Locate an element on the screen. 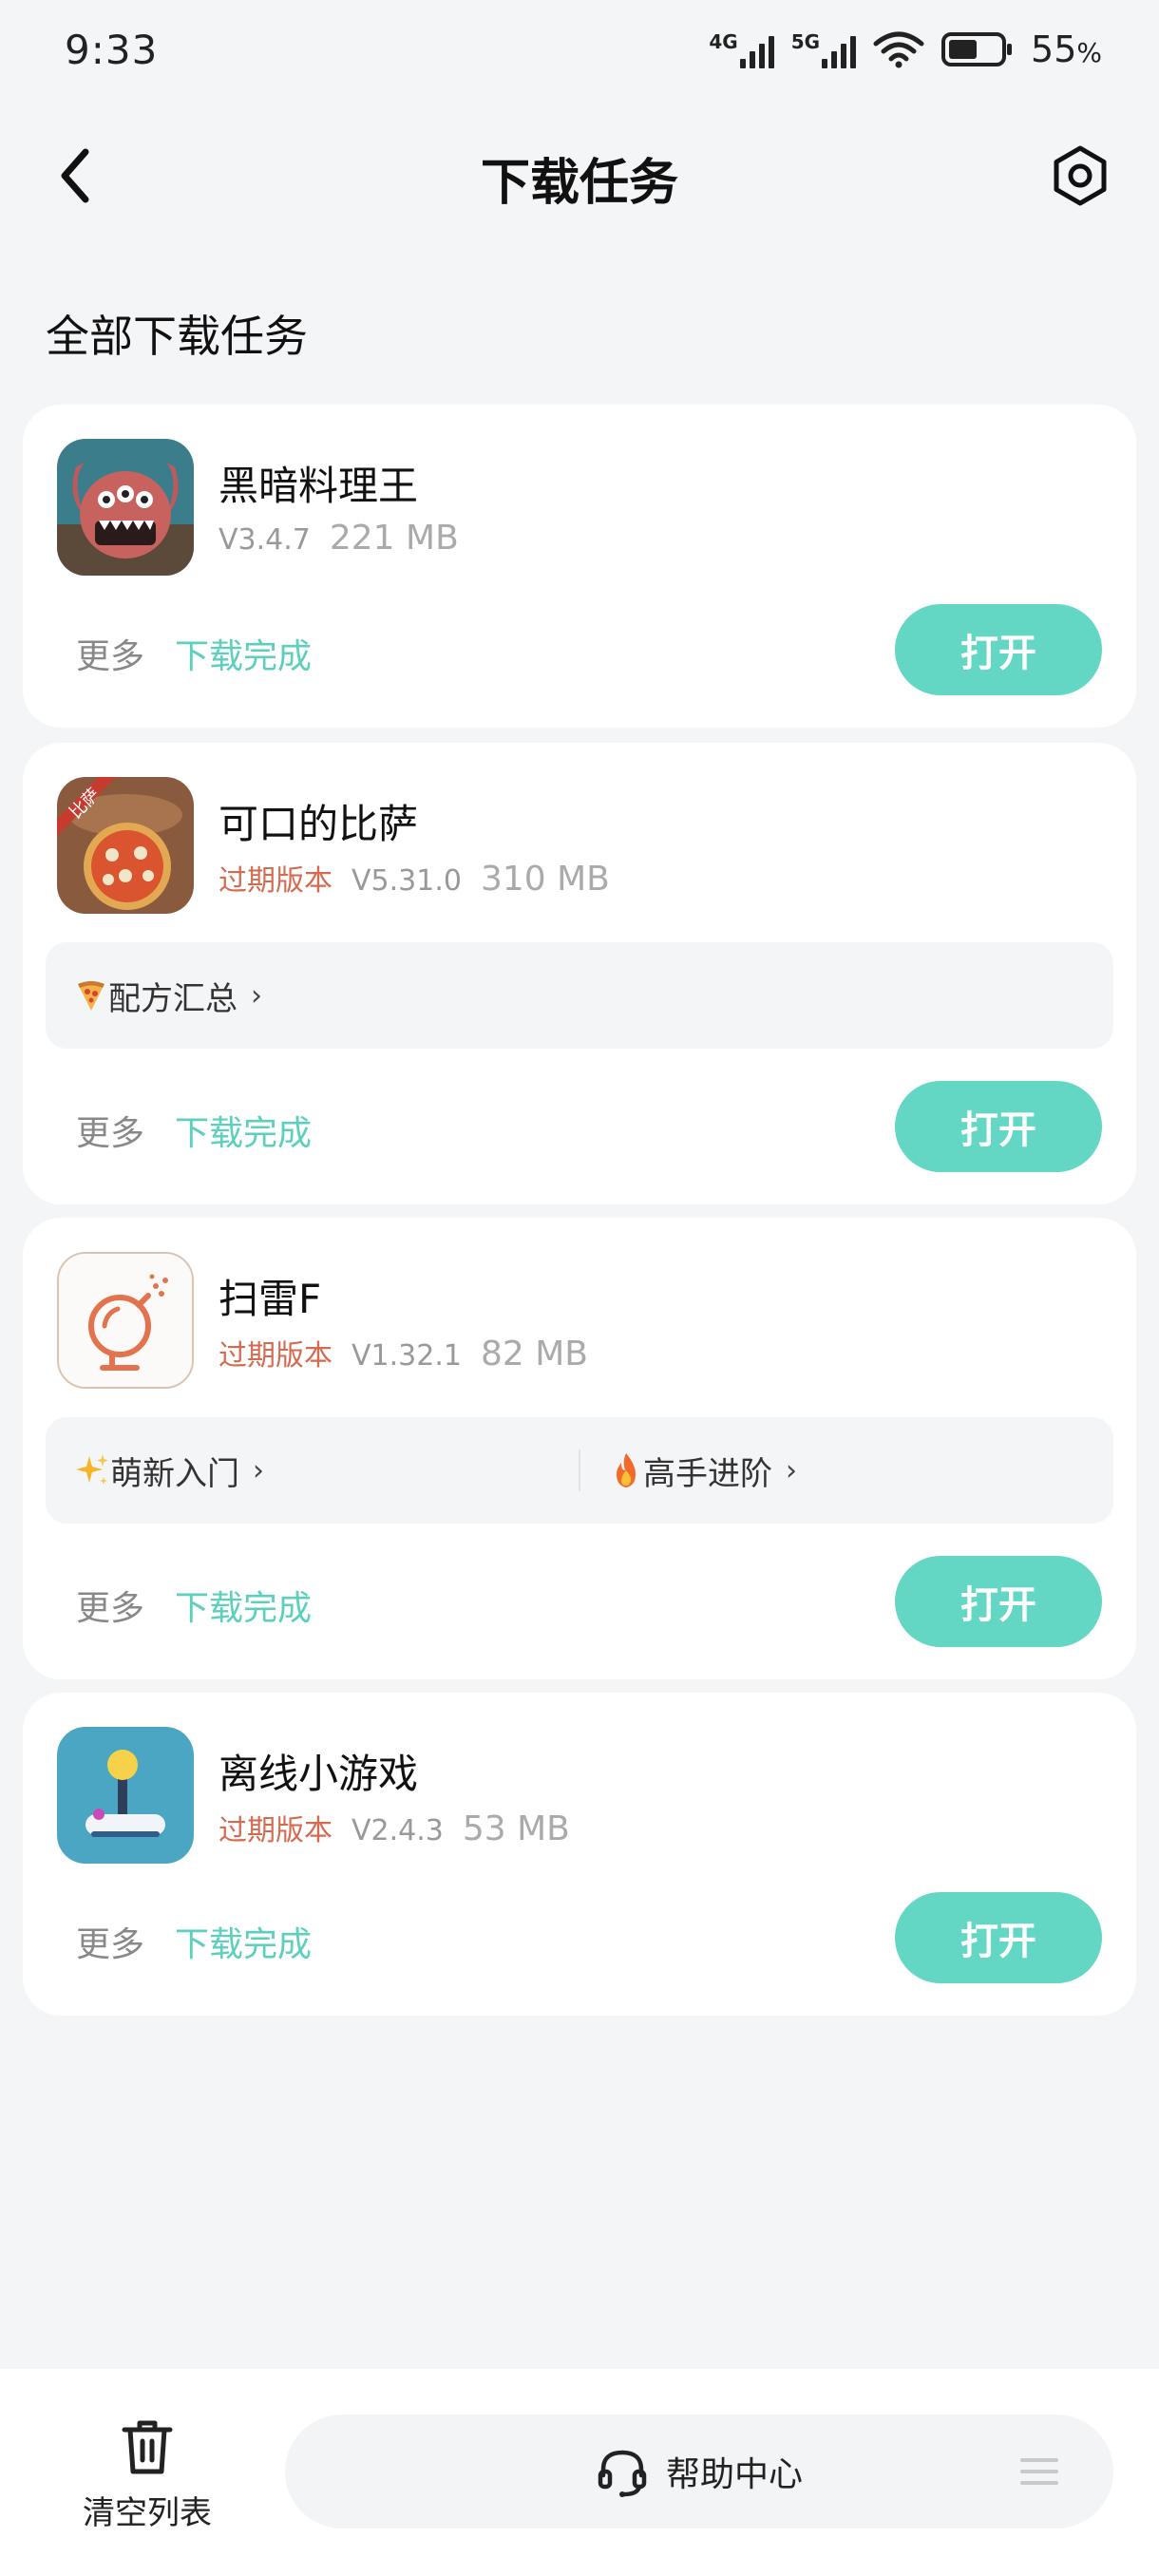 The width and height of the screenshot is (1159, 2576). guide-strip: 萌新入门 › 高手进阶 › is located at coordinates (579, 1470).